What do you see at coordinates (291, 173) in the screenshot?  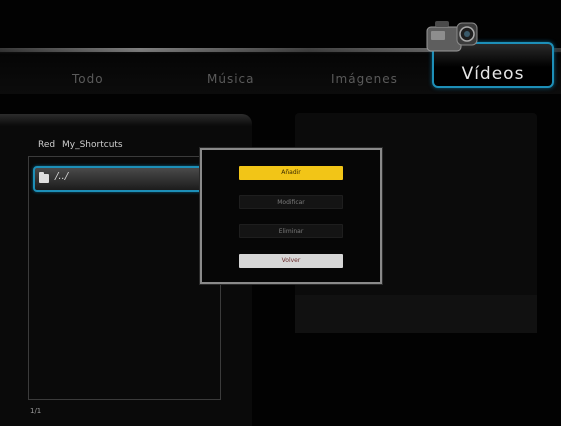 I see `add-button: Añadir` at bounding box center [291, 173].